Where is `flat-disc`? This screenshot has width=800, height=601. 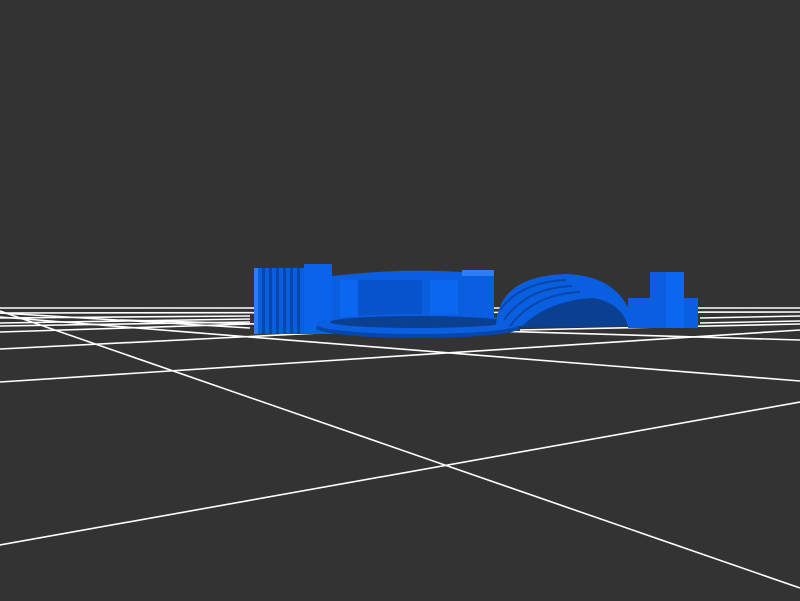 flat-disc is located at coordinates (418, 326).